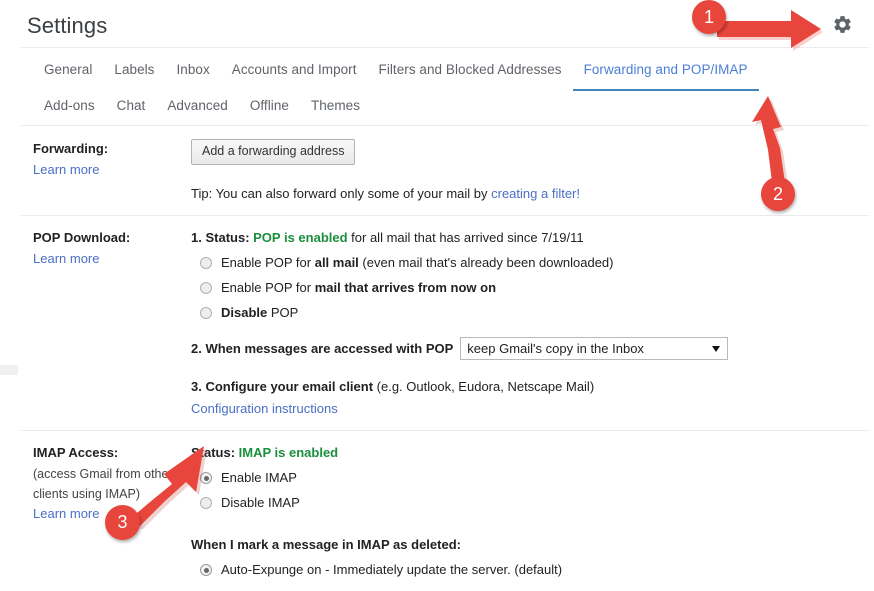 This screenshot has width=874, height=591. I want to click on pop-step3-examples: (e.g. Outlook, Eudora, Netscape Mail), so click(484, 386).